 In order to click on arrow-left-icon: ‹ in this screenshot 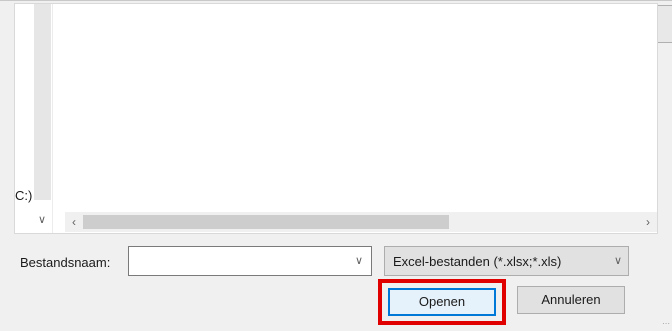, I will do `click(74, 222)`.